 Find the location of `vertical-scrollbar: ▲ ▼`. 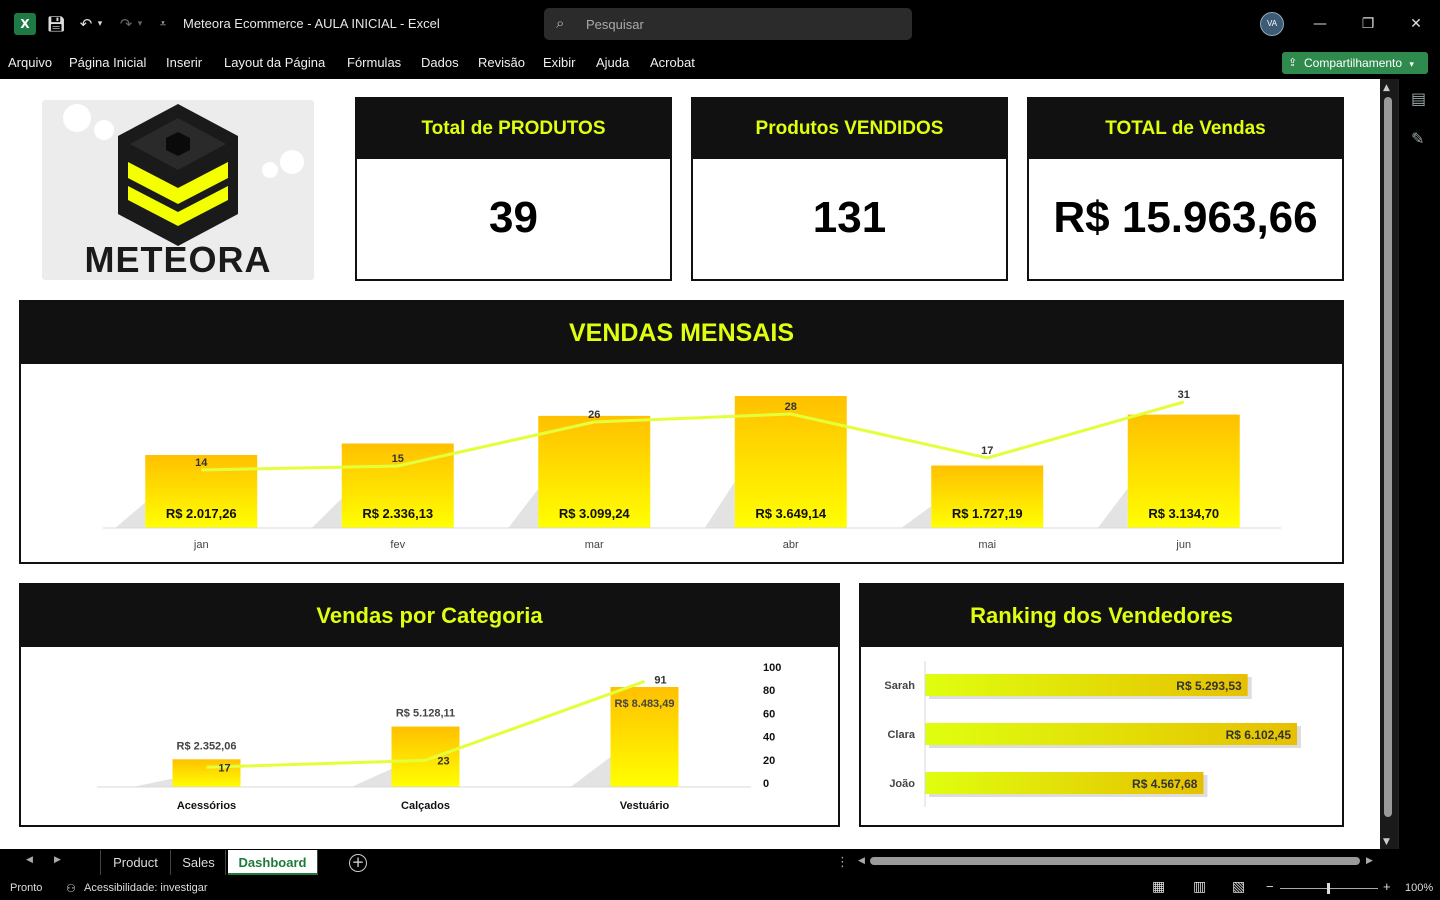

vertical-scrollbar: ▲ ▼ is located at coordinates (1389, 464).